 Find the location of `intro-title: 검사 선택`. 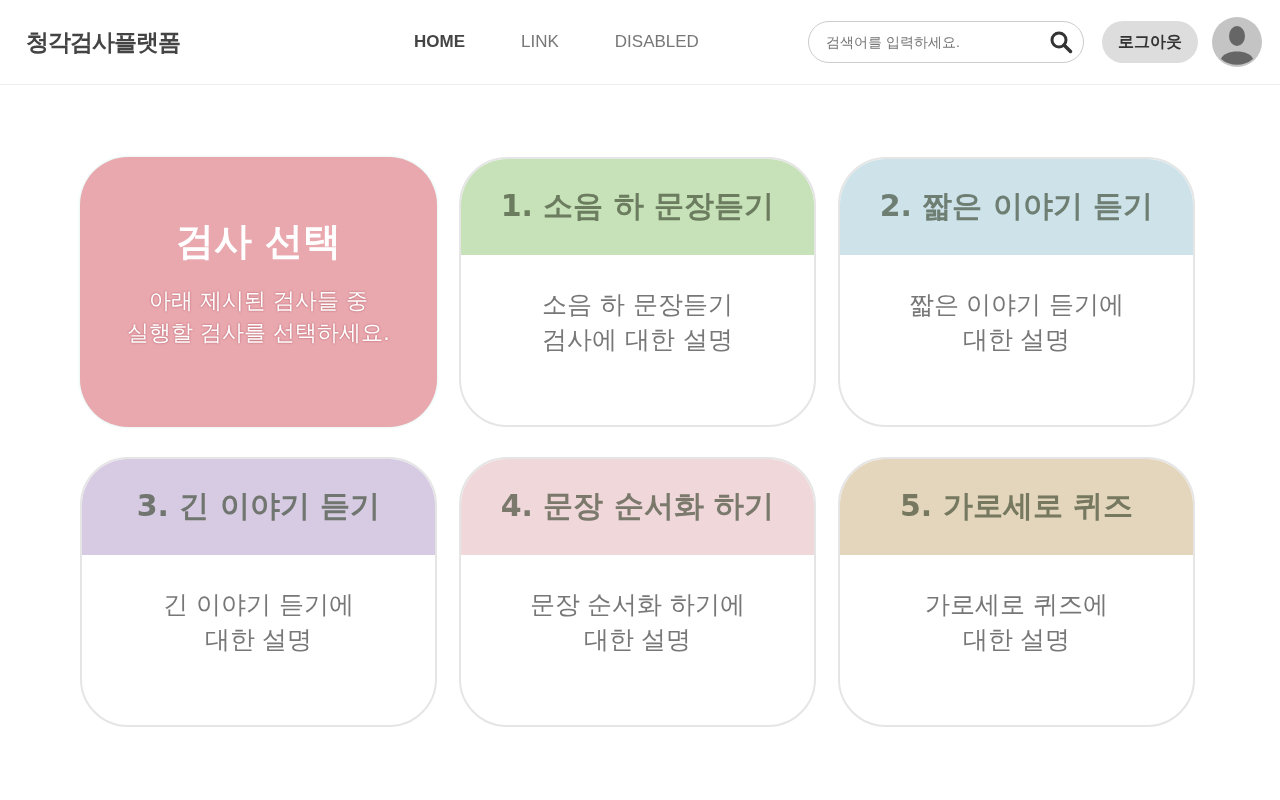

intro-title: 검사 선택 is located at coordinates (258, 241).